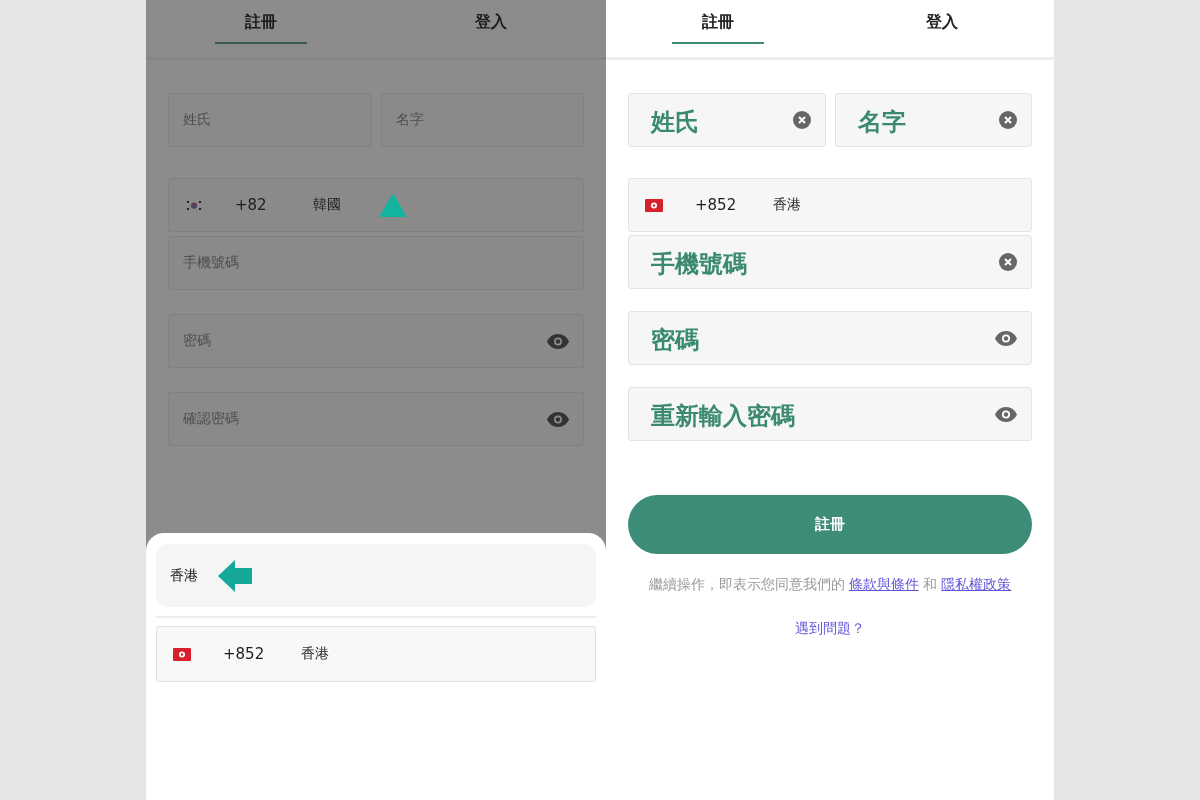  I want to click on country-option: +852 香港, so click(376, 654).